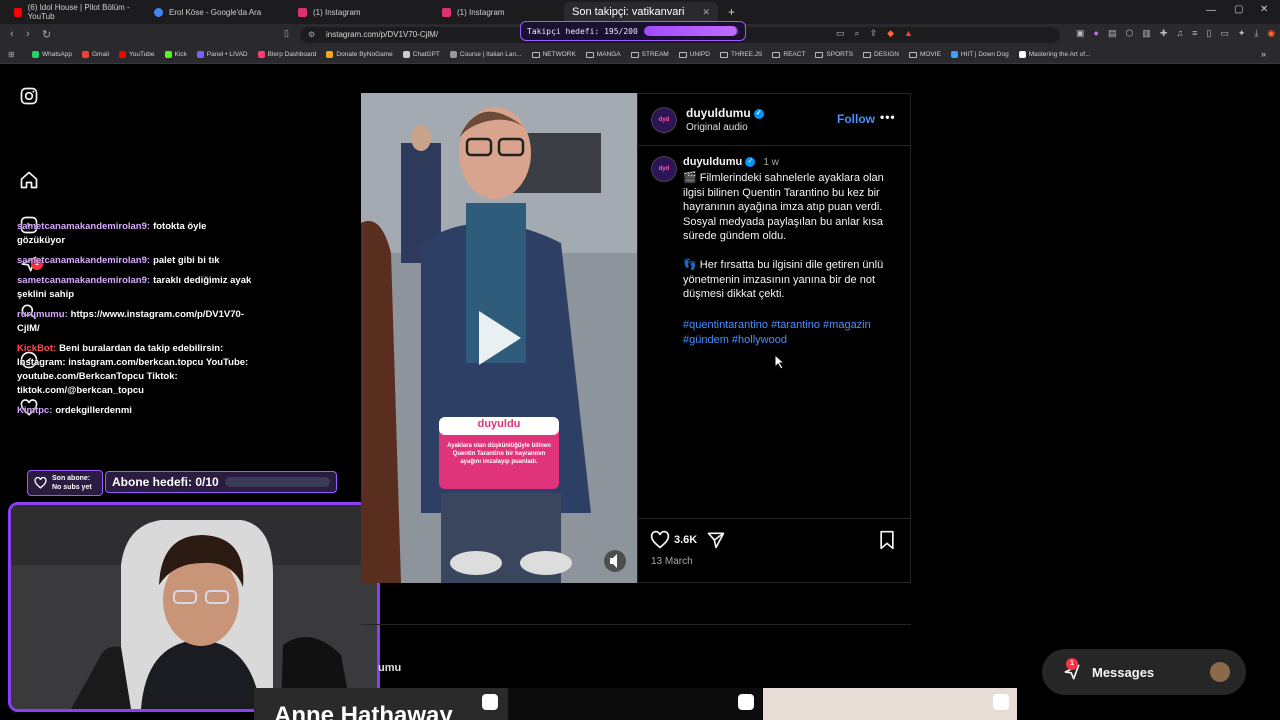 The height and width of the screenshot is (720, 1280). What do you see at coordinates (712, 162) in the screenshot?
I see `caption-username: duyuldumu` at bounding box center [712, 162].